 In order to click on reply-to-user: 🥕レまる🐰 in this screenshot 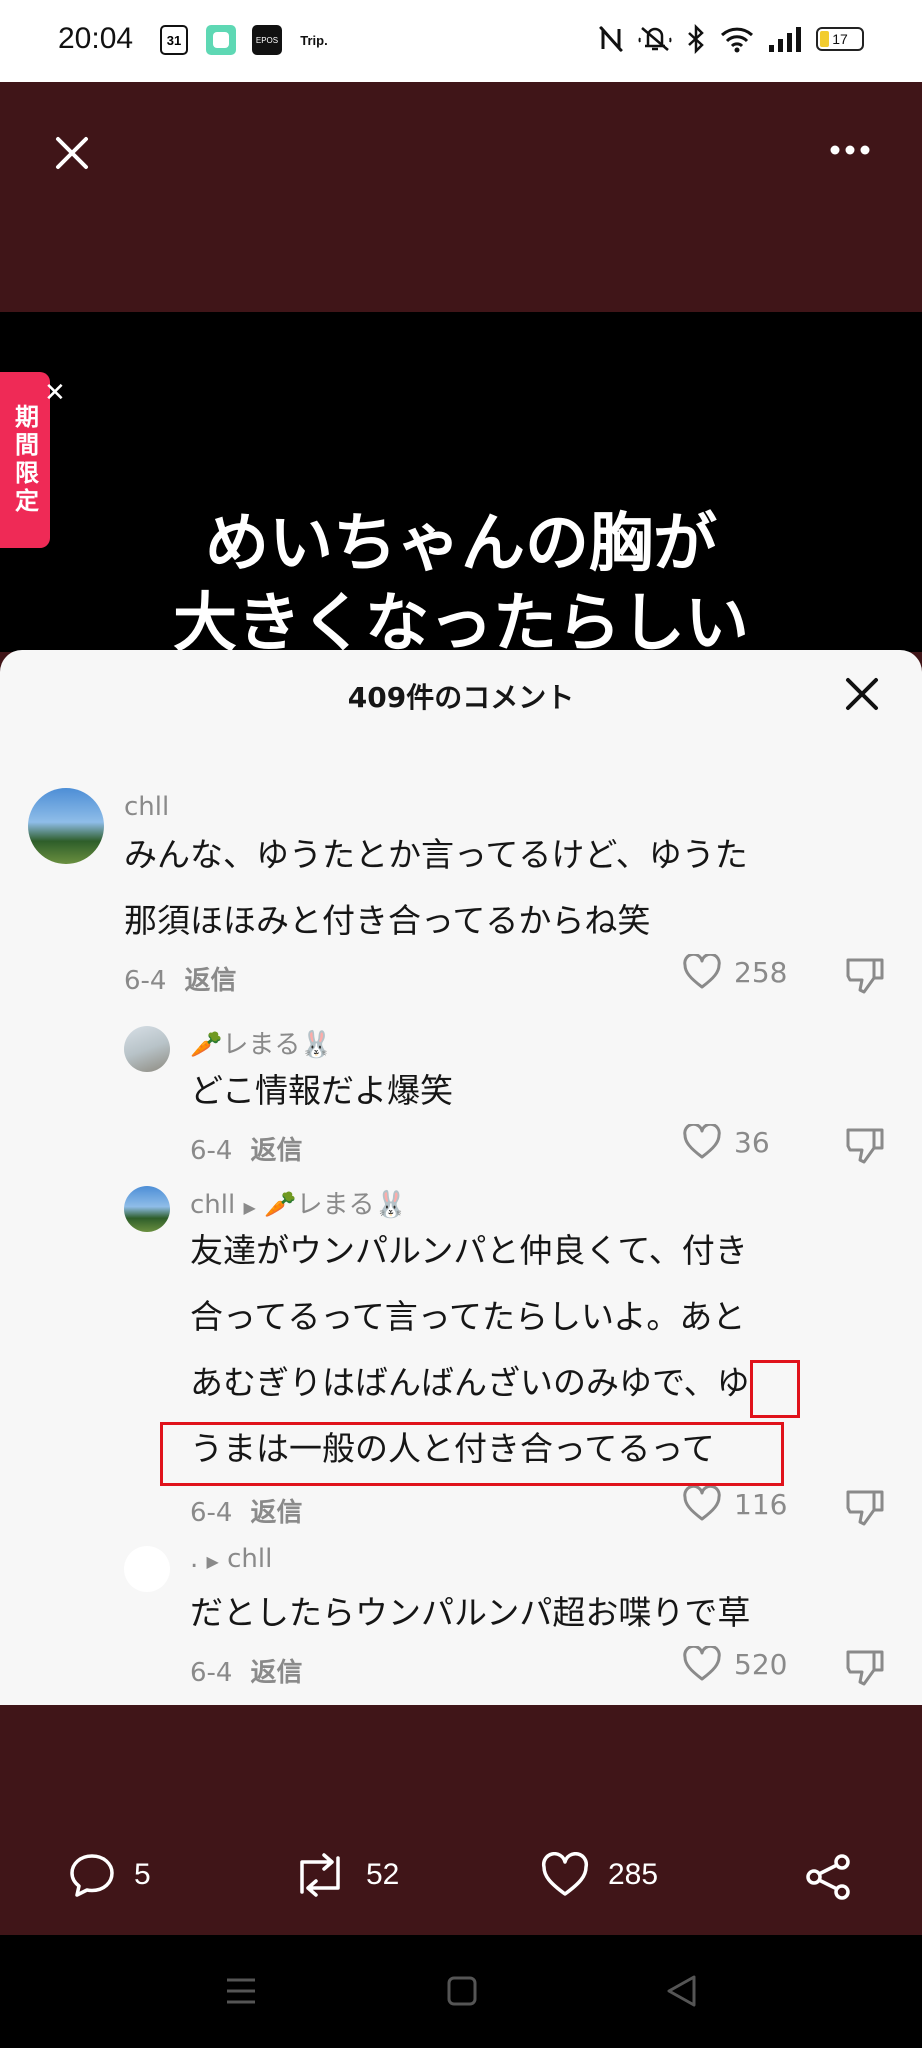, I will do `click(335, 1205)`.